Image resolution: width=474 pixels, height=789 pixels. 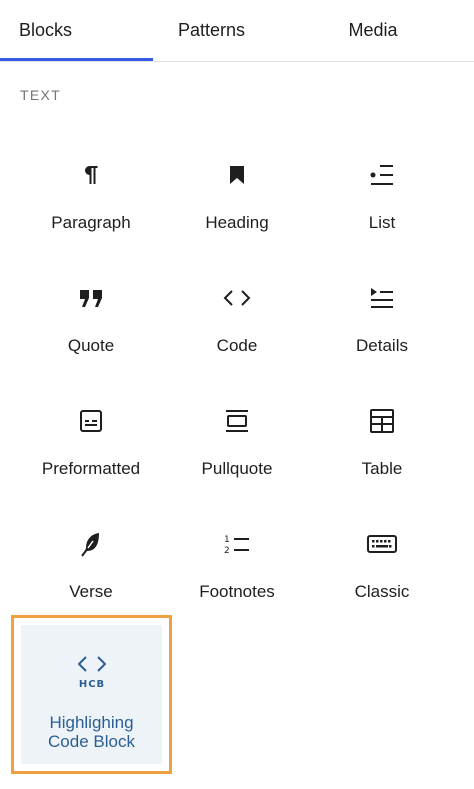 What do you see at coordinates (91, 741) in the screenshot?
I see `block-label-line-2: Code Block` at bounding box center [91, 741].